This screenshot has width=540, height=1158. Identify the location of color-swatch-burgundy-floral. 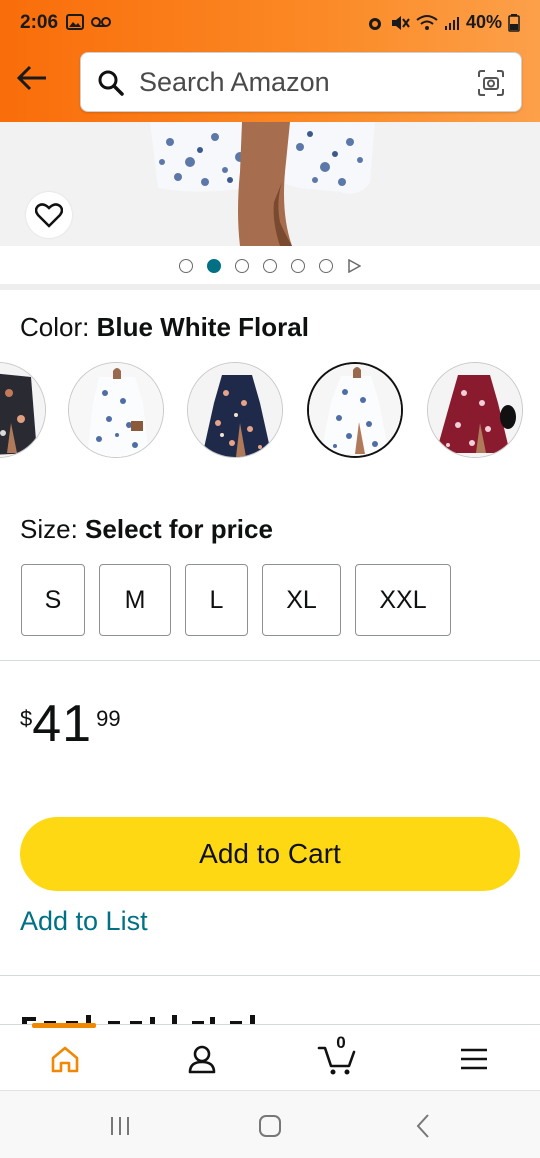
(475, 410).